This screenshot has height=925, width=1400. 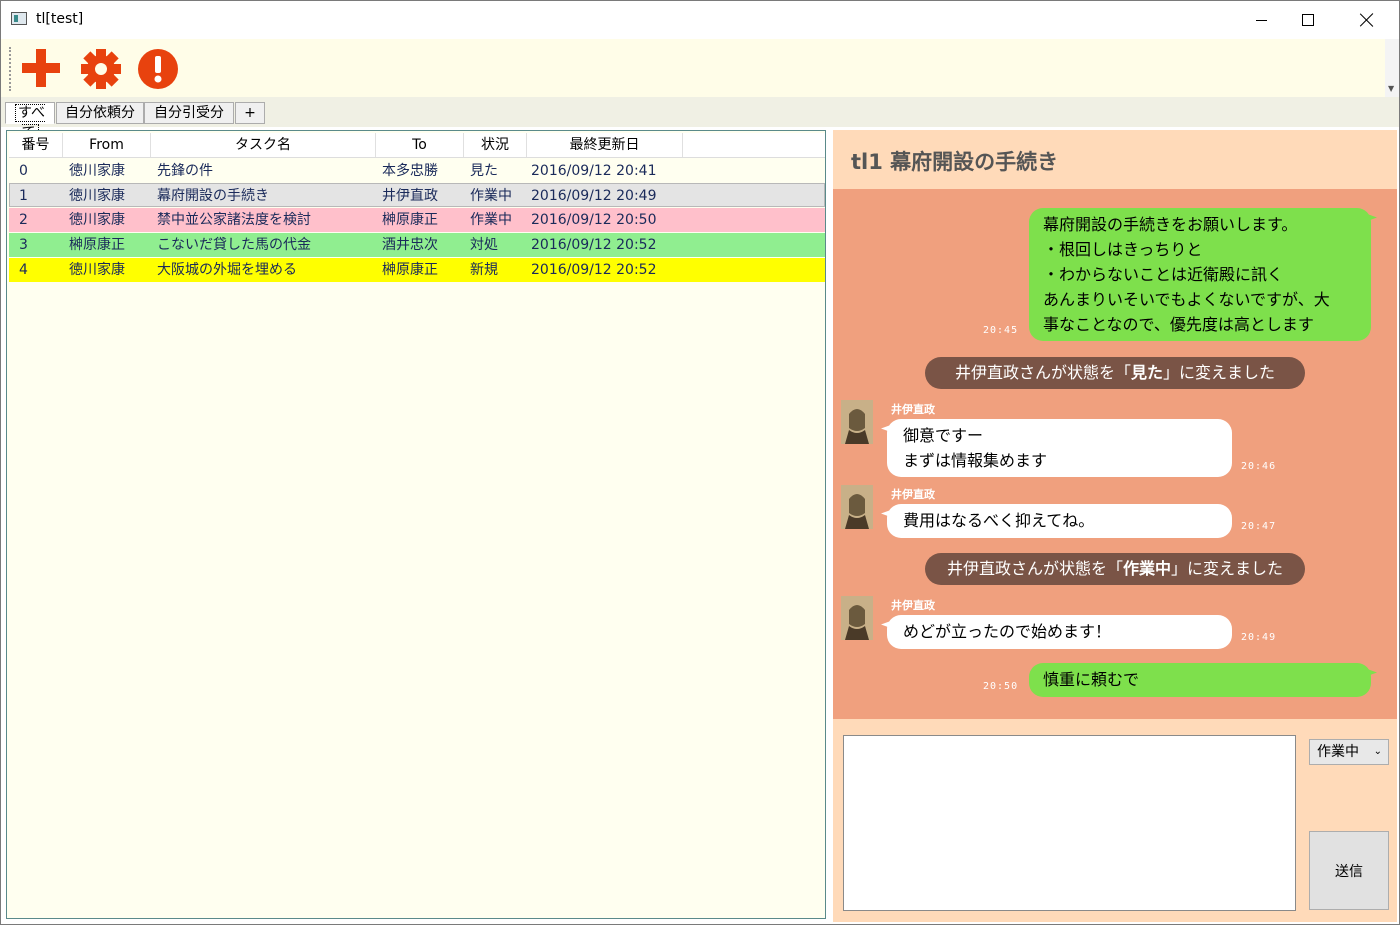 What do you see at coordinates (107, 145) in the screenshot?
I see `column-header-from: From` at bounding box center [107, 145].